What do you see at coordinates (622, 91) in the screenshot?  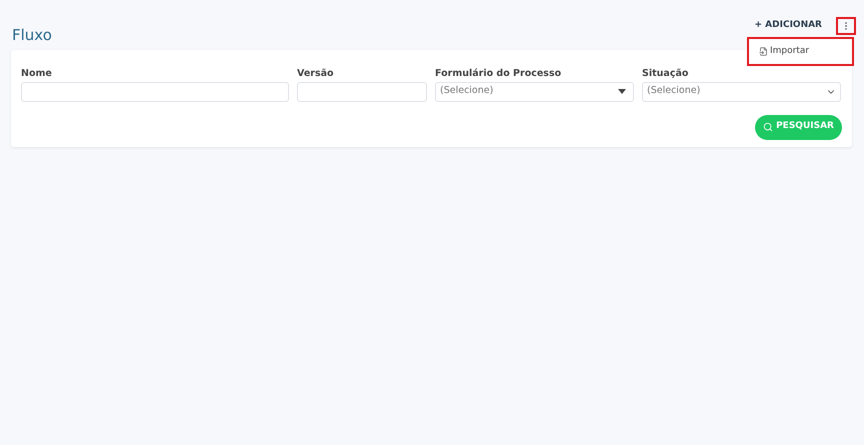 I see `caret-icon` at bounding box center [622, 91].